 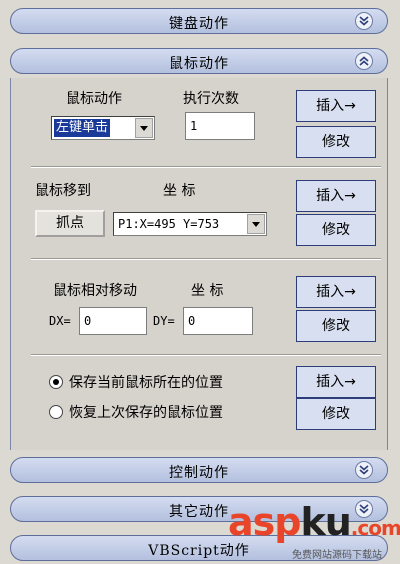 I want to click on point-selected-value: P1:X=495 Y=753, so click(x=169, y=224).